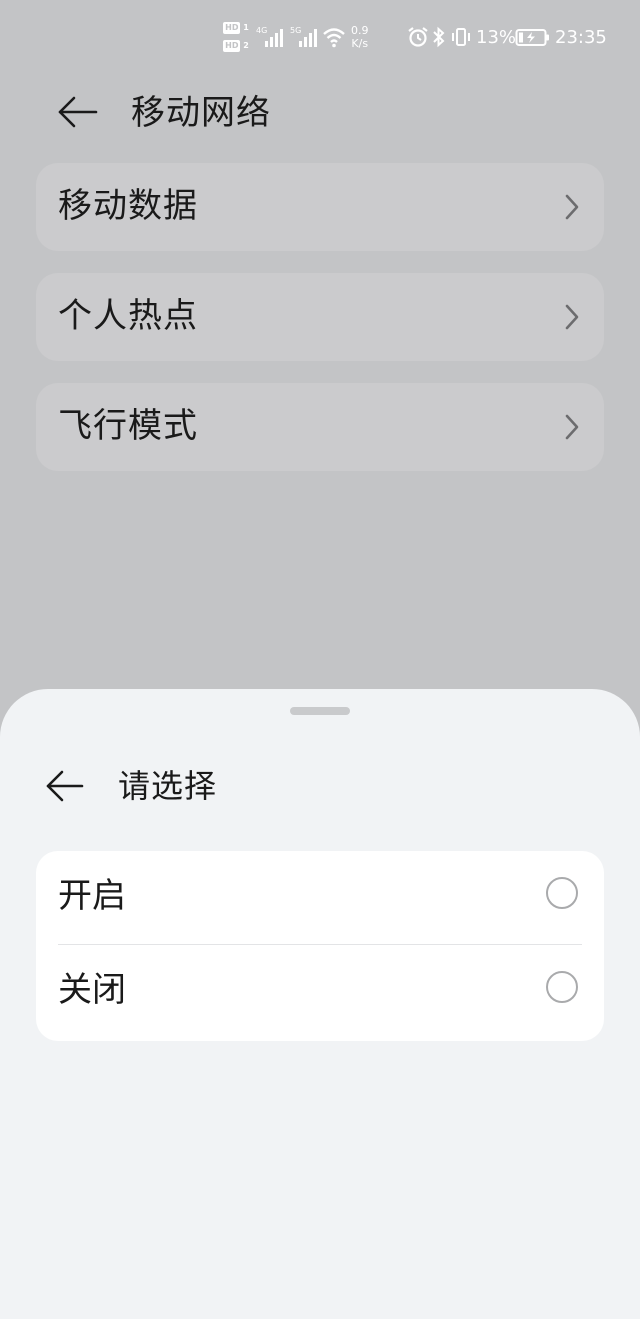 The width and height of the screenshot is (640, 1319). I want to click on drag-handle, so click(320, 711).